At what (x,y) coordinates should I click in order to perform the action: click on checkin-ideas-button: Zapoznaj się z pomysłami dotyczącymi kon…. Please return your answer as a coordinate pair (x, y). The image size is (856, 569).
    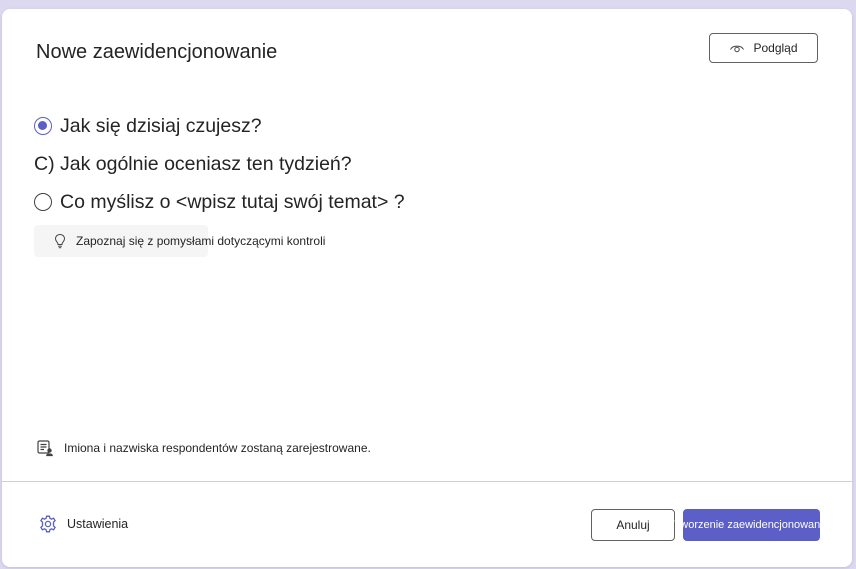
    Looking at the image, I should click on (179, 241).